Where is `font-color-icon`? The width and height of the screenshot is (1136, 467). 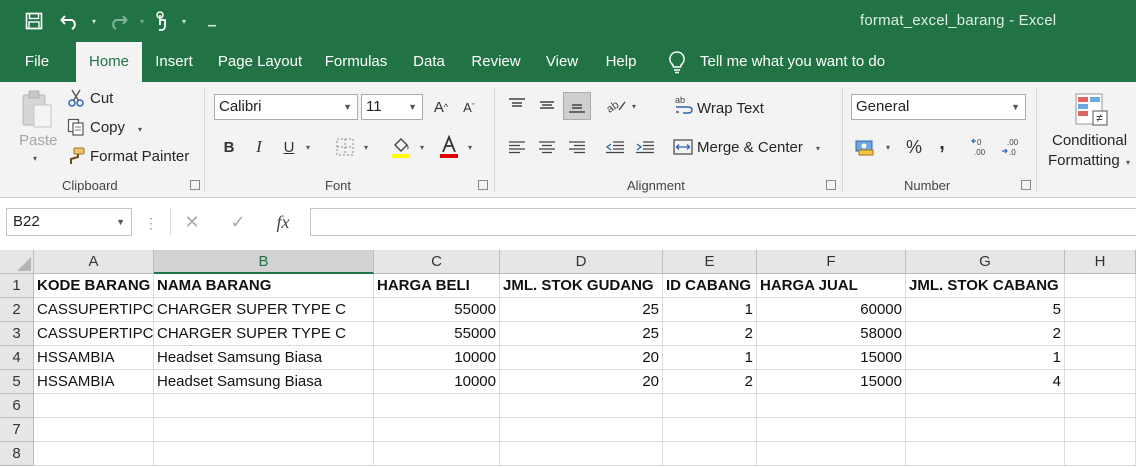 font-color-icon is located at coordinates (449, 147).